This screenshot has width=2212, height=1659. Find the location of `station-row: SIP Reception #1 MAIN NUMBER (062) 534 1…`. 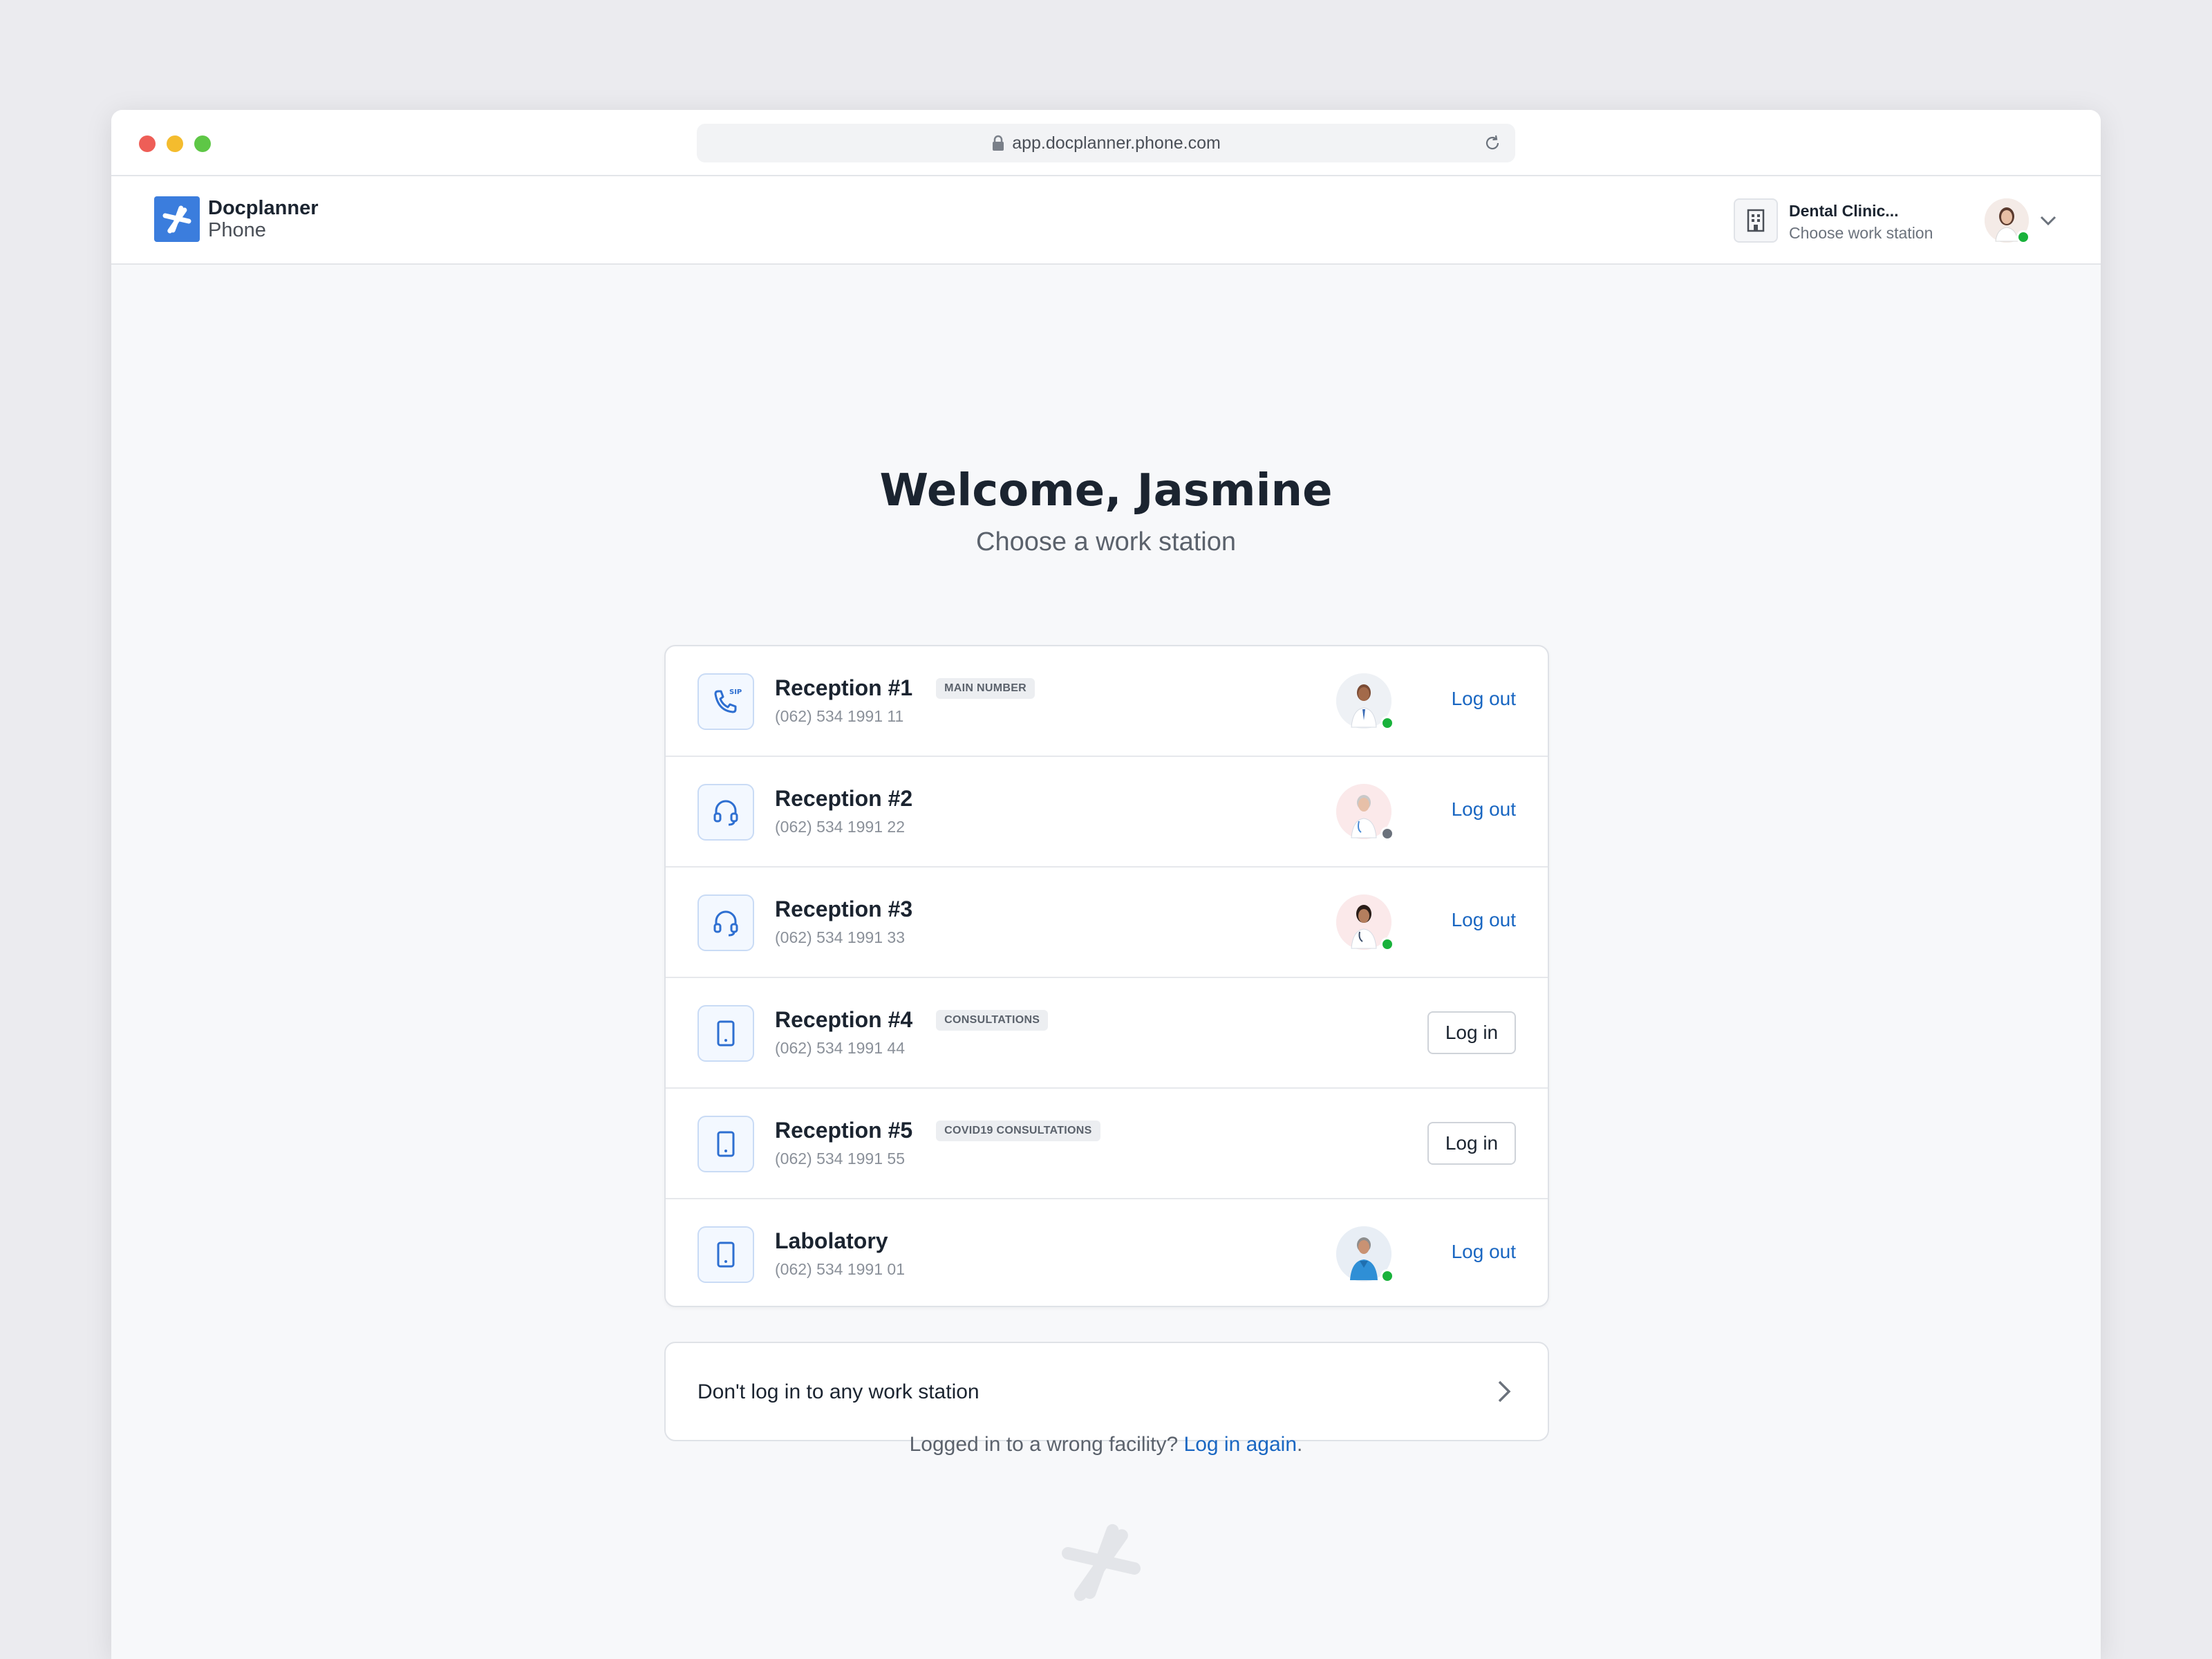

station-row: SIP Reception #1 MAIN NUMBER (062) 534 1… is located at coordinates (1107, 701).